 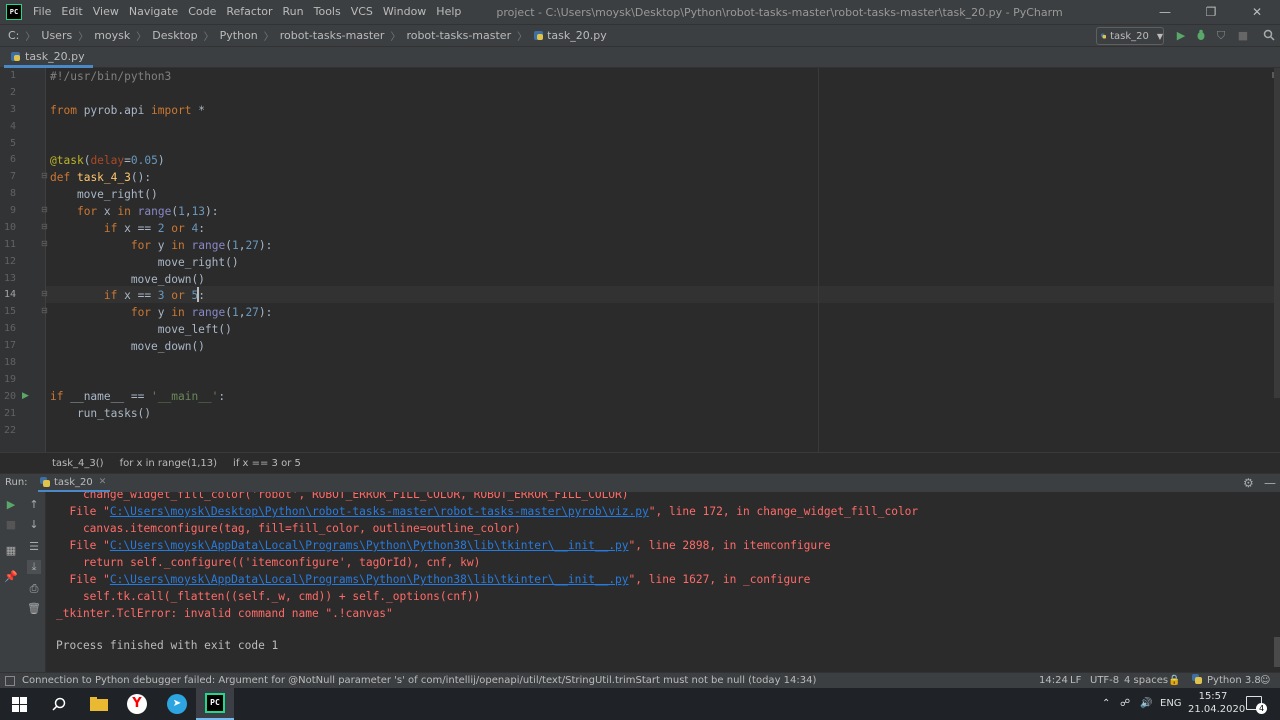 I want to click on status-caret-position: 14:24, so click(x=1053, y=681).